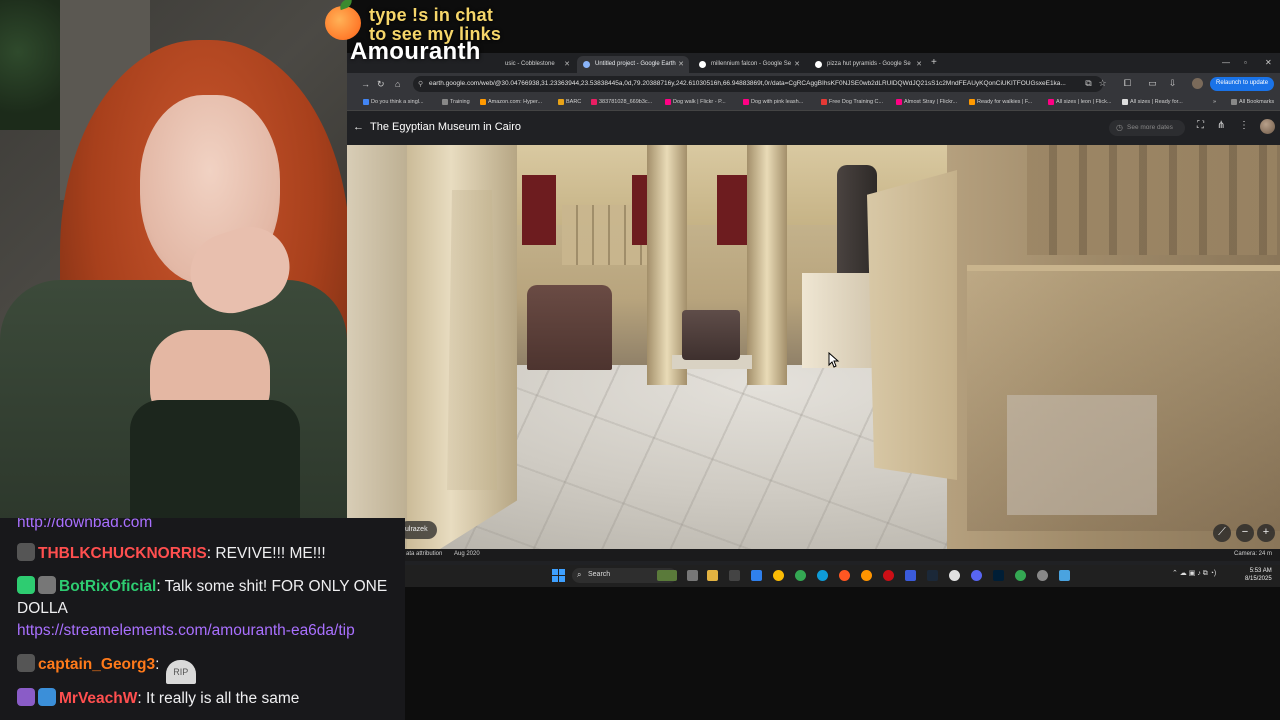 This screenshot has width=1280, height=720. I want to click on earth-status-bar: ata attribution Aug 2020 Camera: 24 m, so click(813, 555).